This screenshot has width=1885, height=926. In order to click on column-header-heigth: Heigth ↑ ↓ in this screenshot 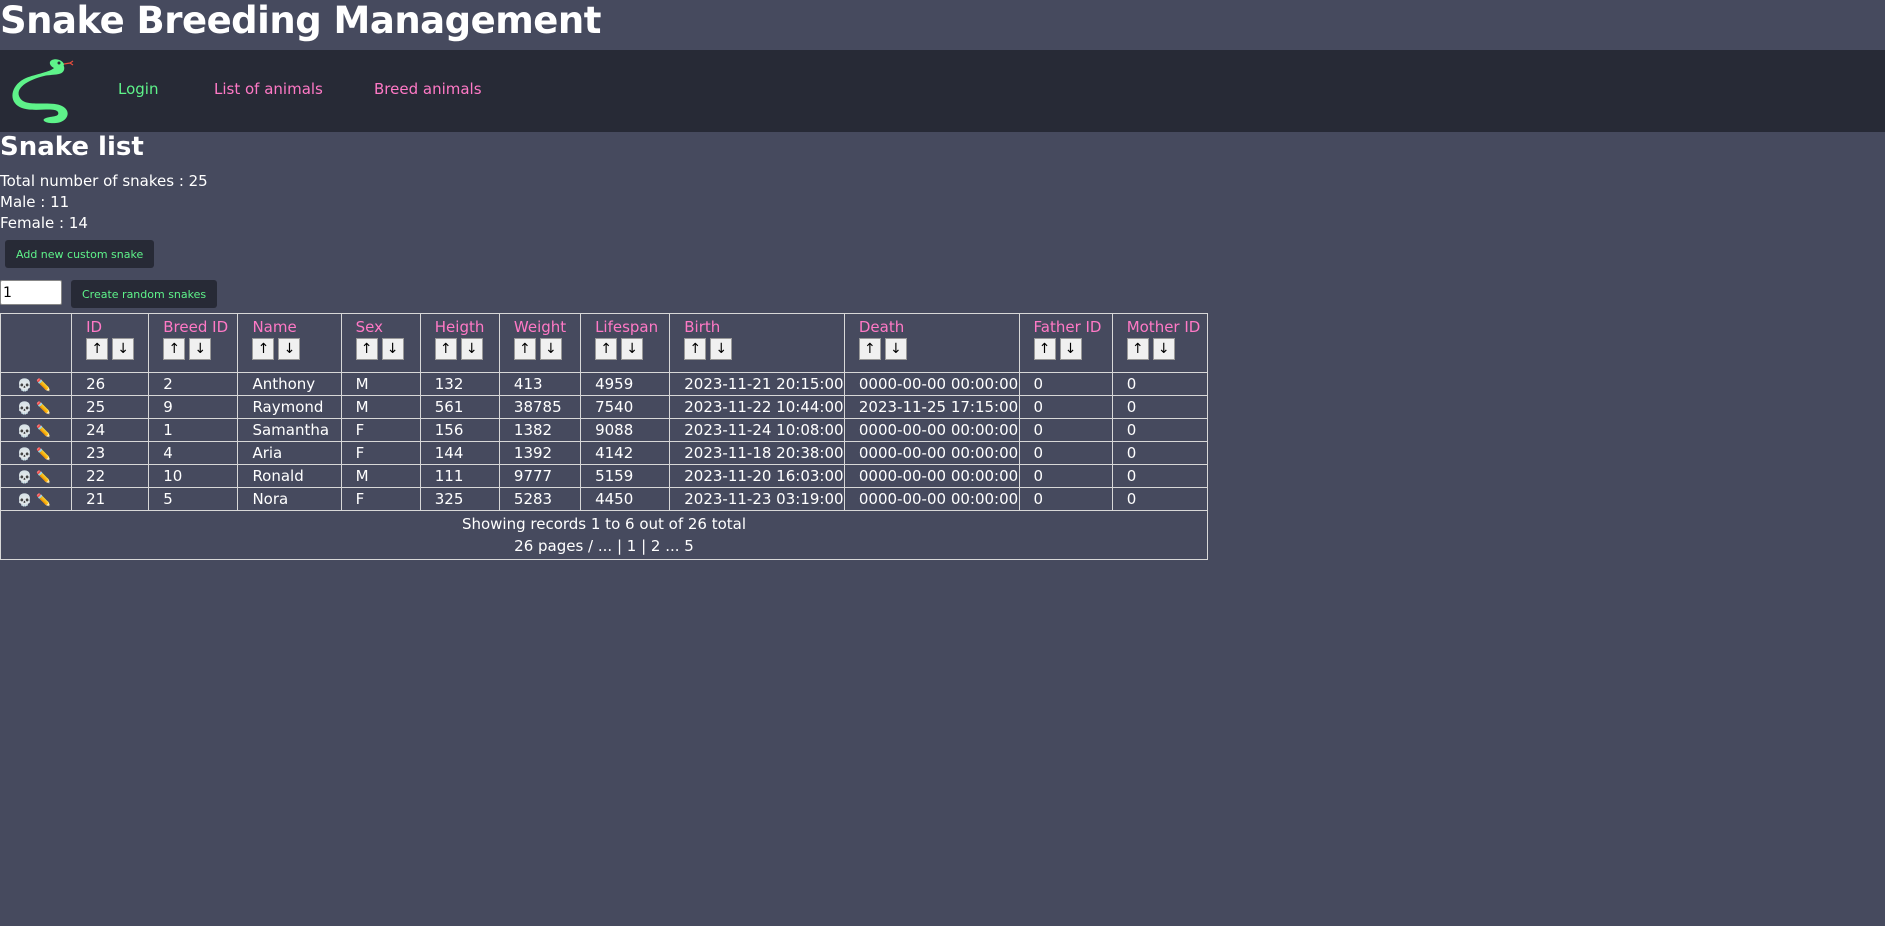, I will do `click(459, 343)`.